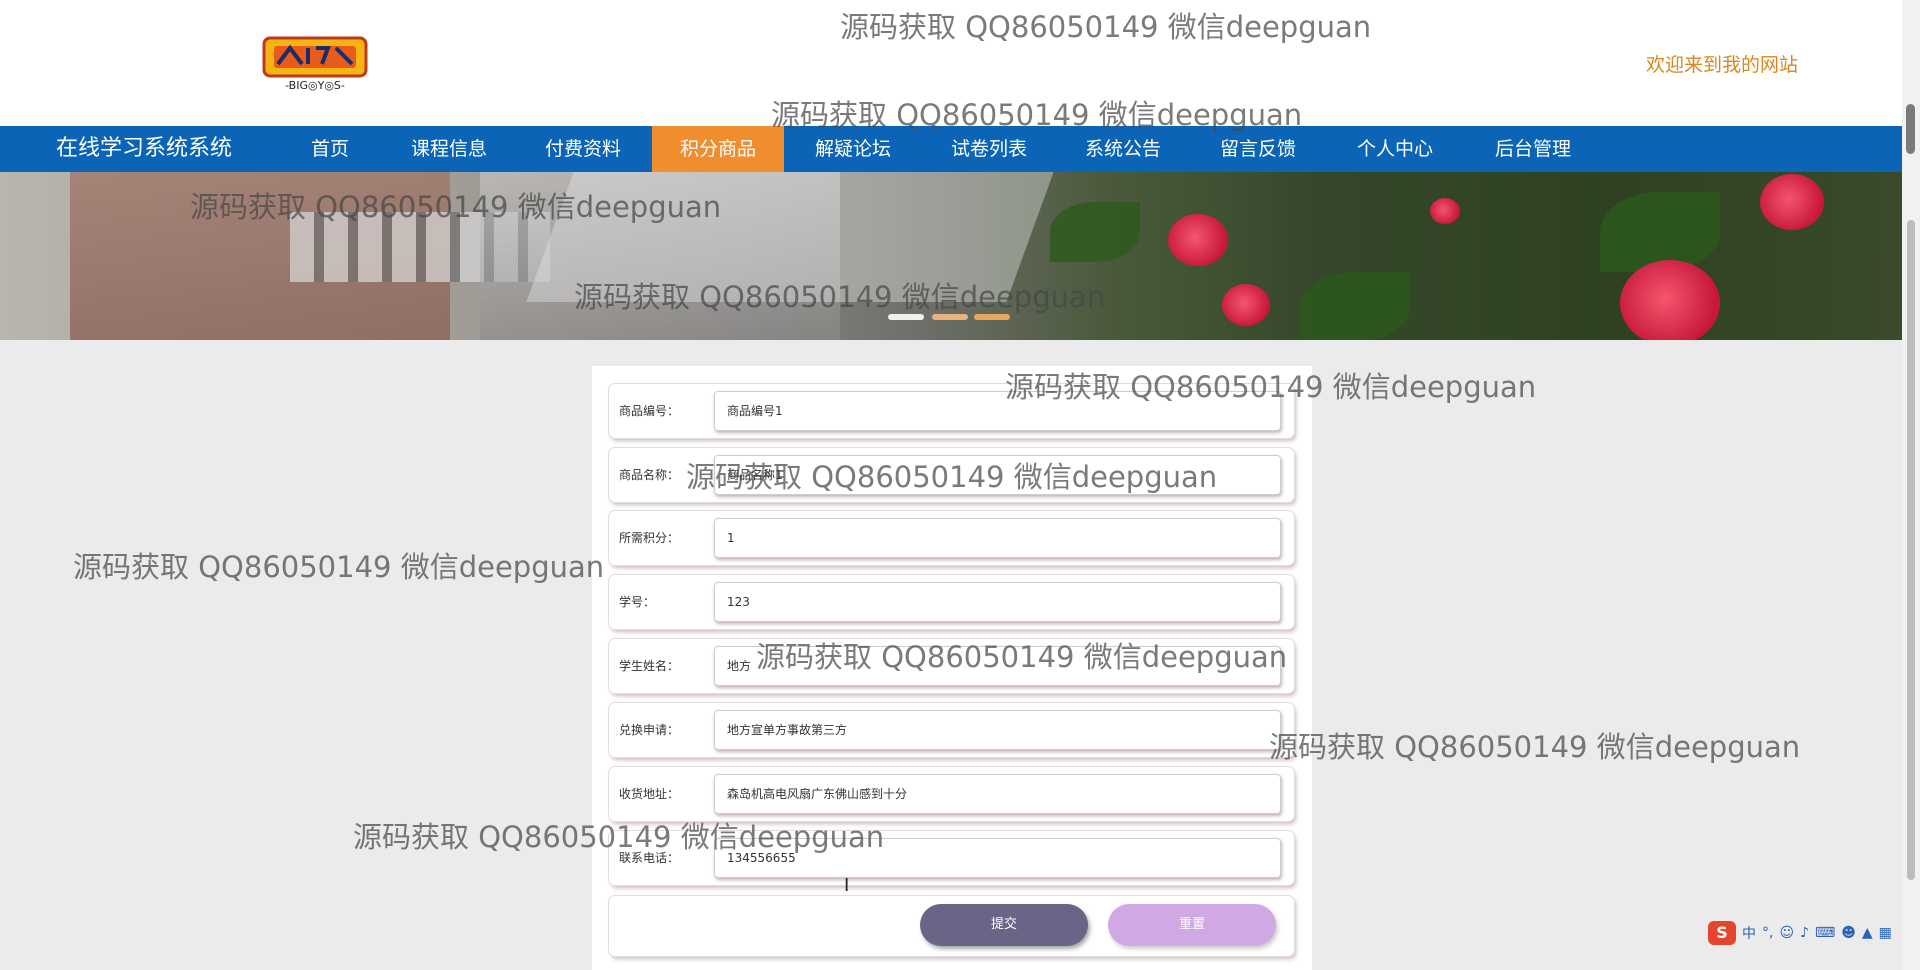 This screenshot has height=970, width=1920. I want to click on submit-button: 提交, so click(1004, 925).